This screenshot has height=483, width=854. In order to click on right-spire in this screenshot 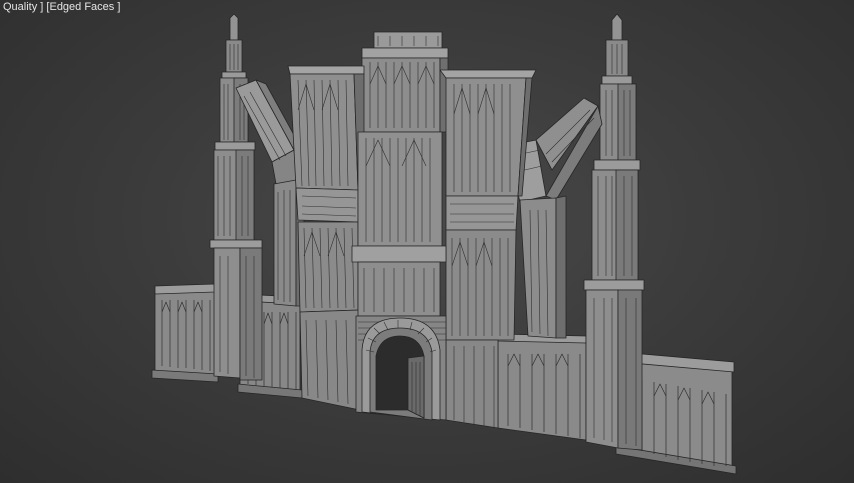, I will do `click(614, 232)`.